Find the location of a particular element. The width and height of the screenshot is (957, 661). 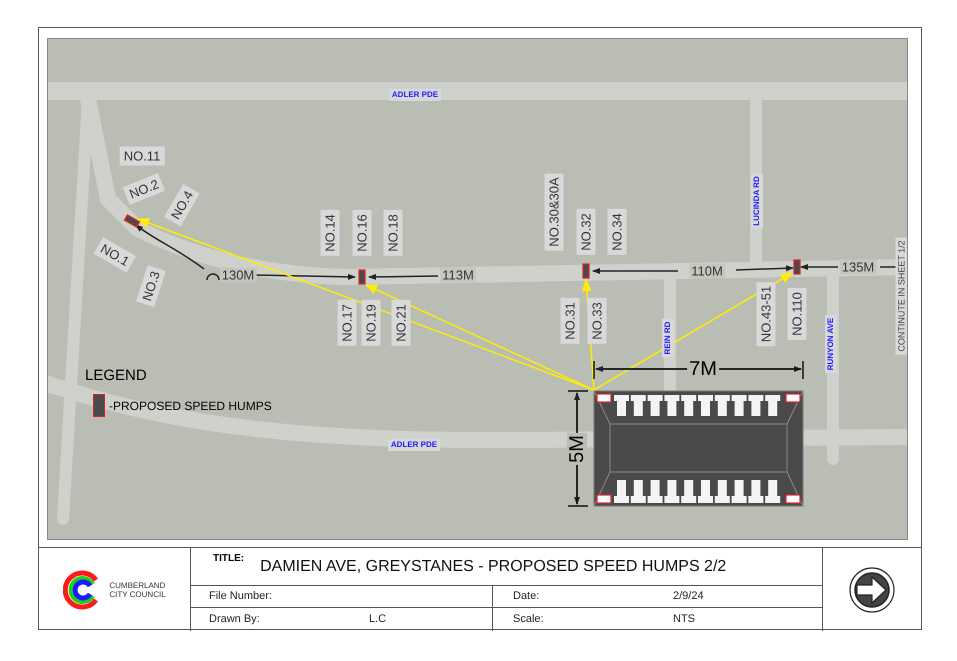

house-number-label: NO.1 is located at coordinates (115, 255).